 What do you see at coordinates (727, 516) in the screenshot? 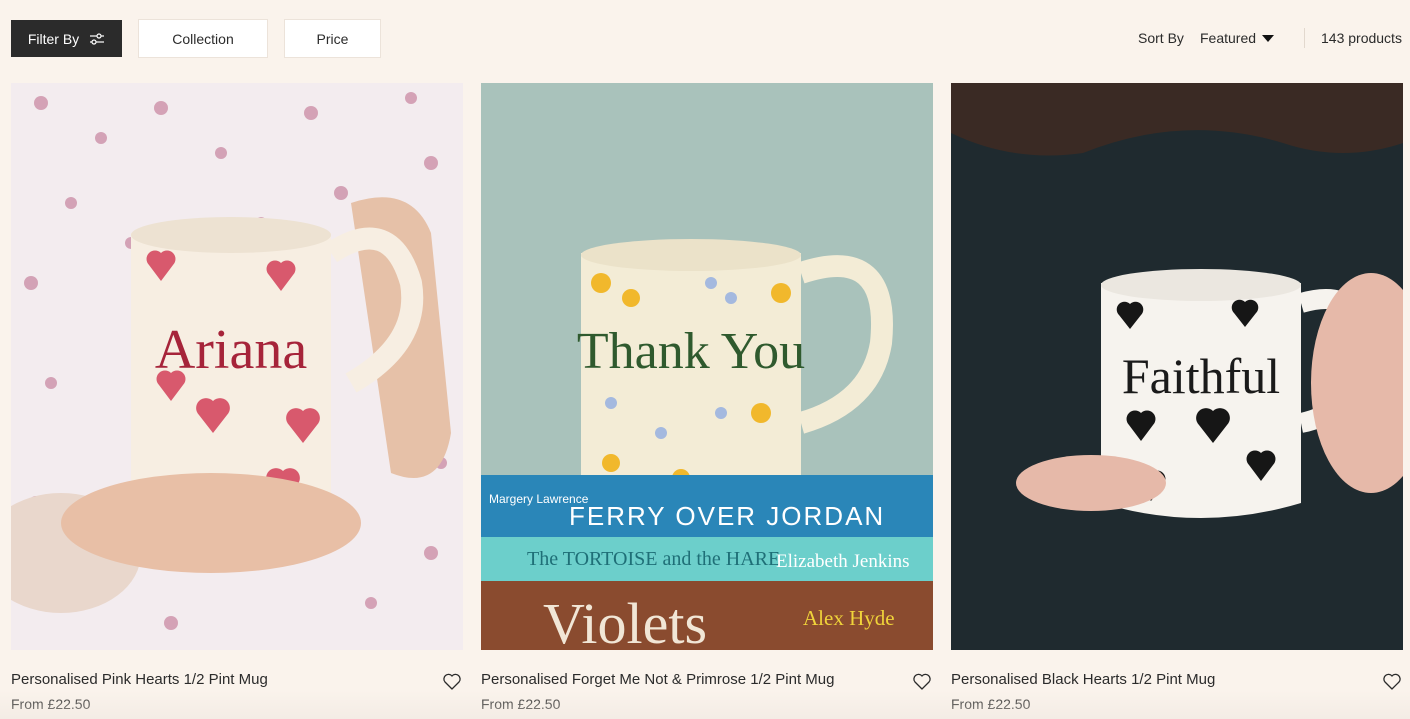
I see `book-title: FERRY OVER JORDAN` at bounding box center [727, 516].